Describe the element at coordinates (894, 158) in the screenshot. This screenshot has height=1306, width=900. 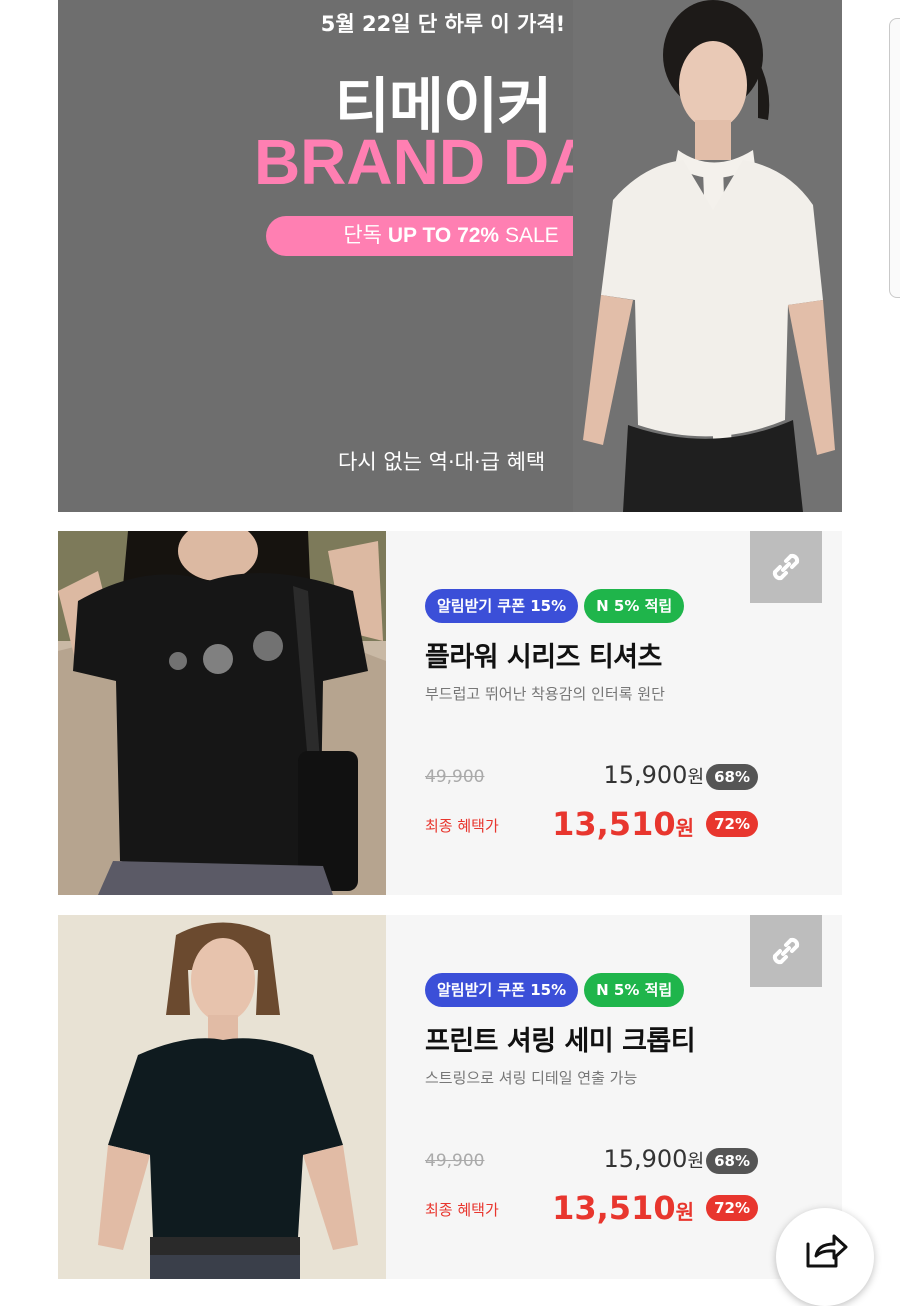
I see `side-scroll-handle` at that location.